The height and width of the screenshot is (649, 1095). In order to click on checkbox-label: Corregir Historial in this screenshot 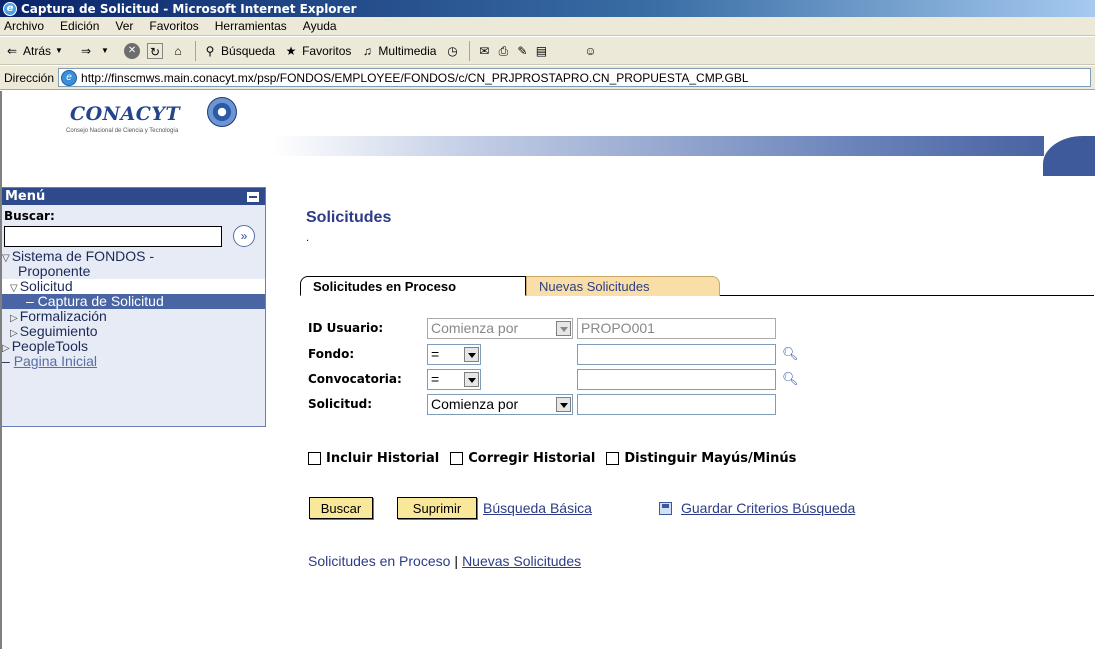, I will do `click(532, 458)`.